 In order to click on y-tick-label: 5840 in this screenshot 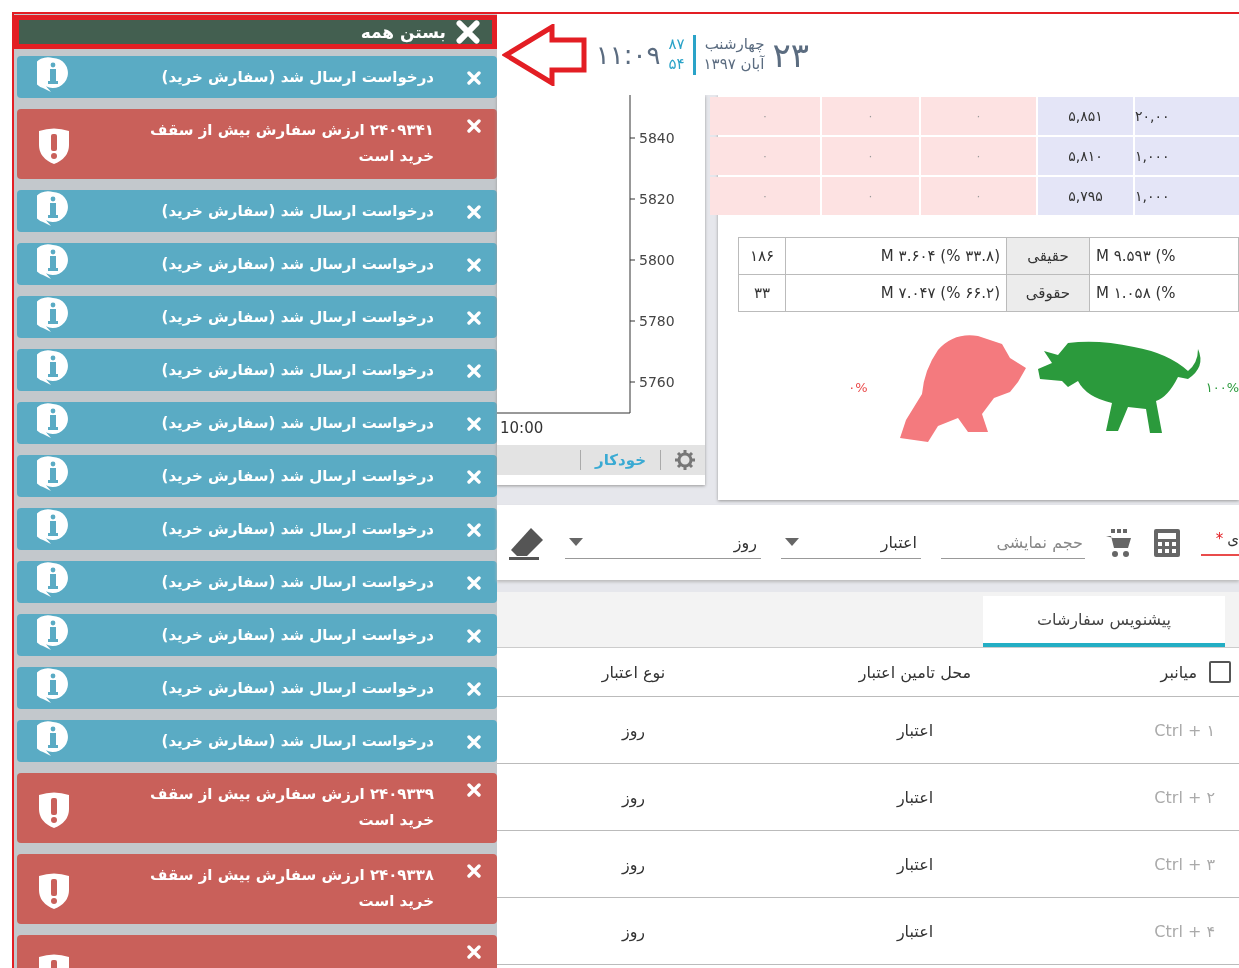, I will do `click(657, 138)`.